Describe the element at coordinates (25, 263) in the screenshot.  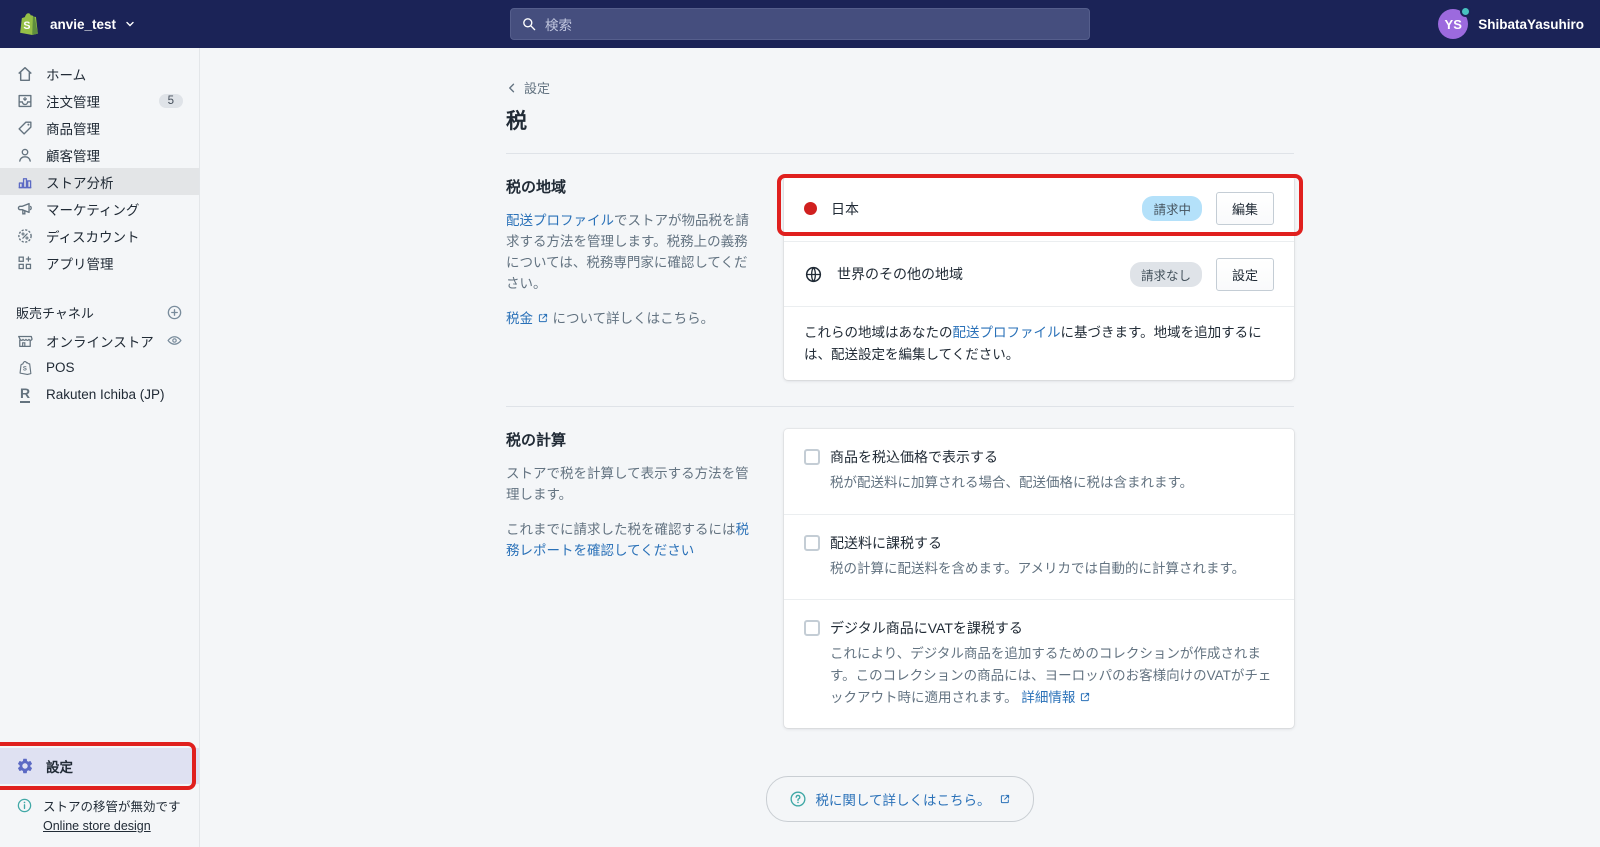
I see `apps-icon` at that location.